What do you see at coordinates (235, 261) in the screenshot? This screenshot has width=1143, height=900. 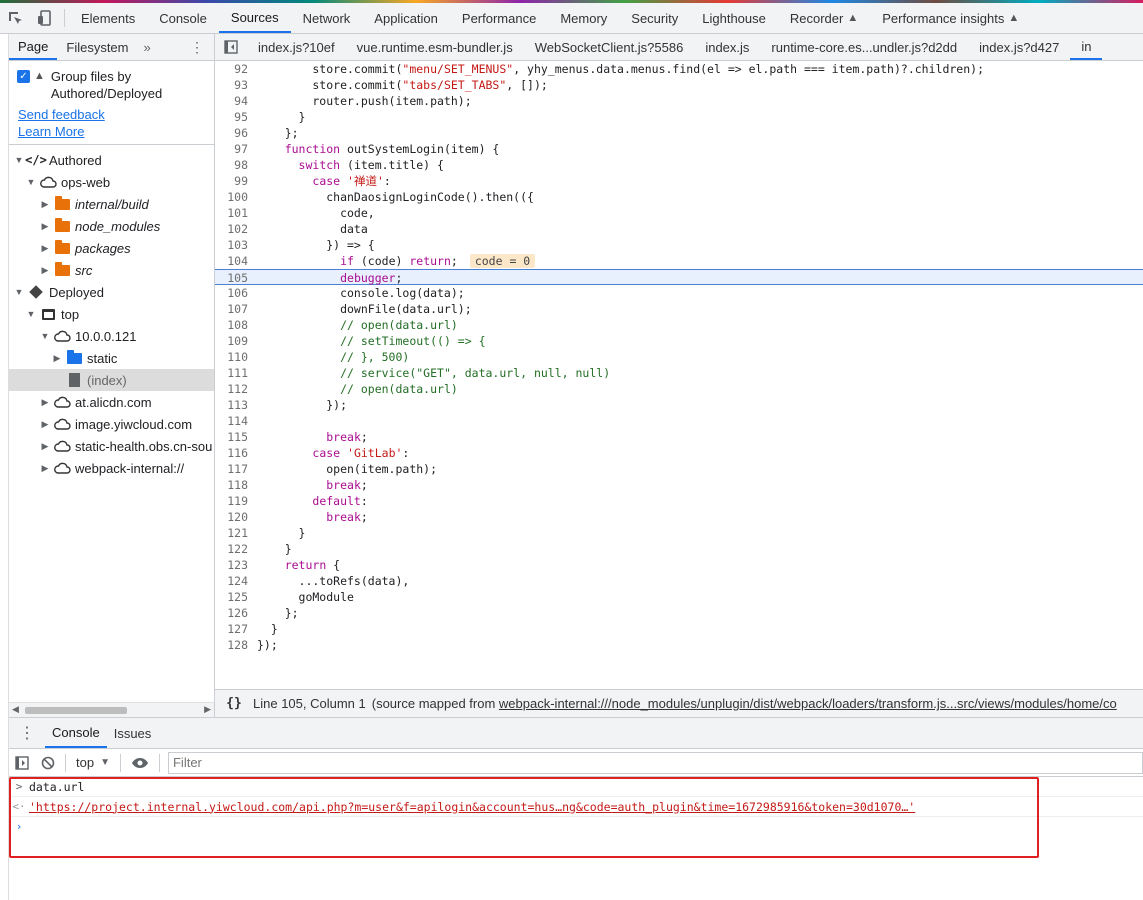 I see `line-number: 104` at bounding box center [235, 261].